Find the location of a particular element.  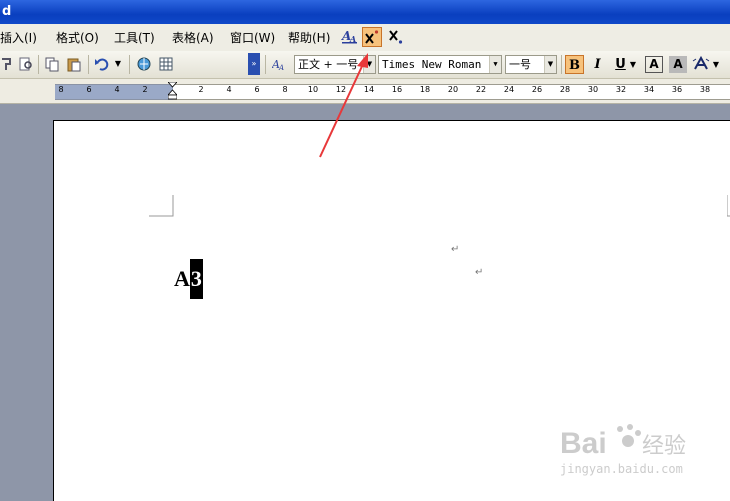

baidu-watermark: Bai 经验 jingyan.baidu.com is located at coordinates (630, 450).